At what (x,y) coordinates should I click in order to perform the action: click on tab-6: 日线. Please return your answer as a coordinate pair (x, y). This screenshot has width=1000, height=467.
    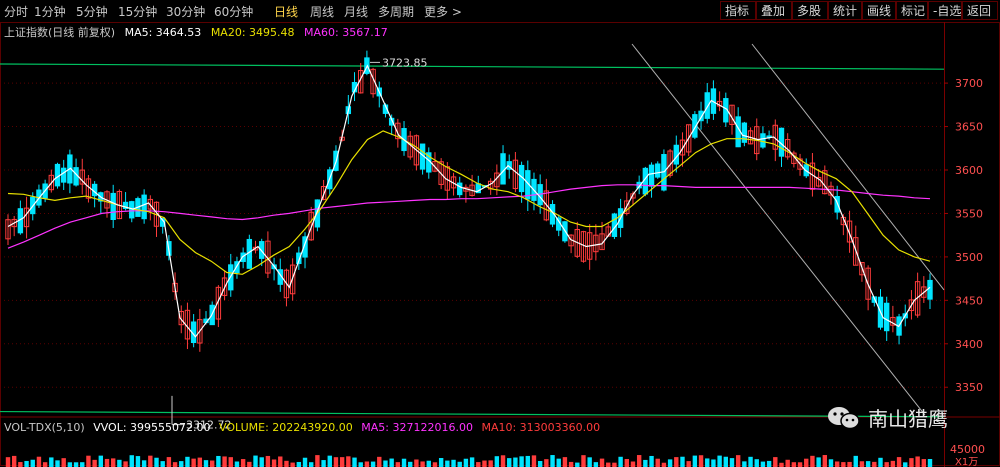
    Looking at the image, I should click on (286, 11).